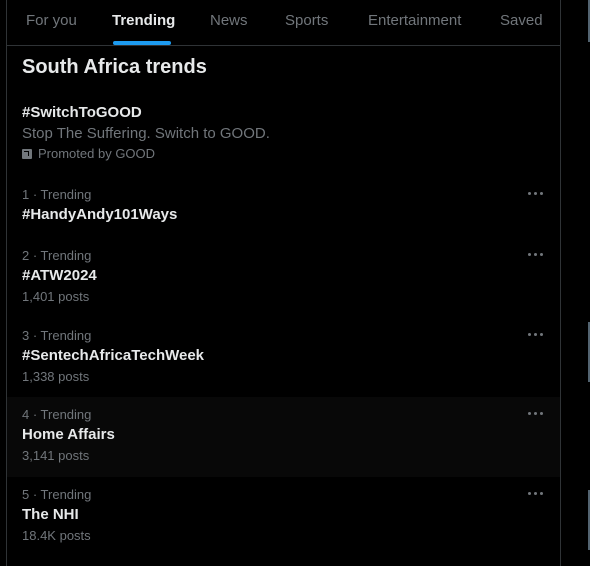 The height and width of the screenshot is (566, 590). Describe the element at coordinates (51, 22) in the screenshot. I see `tab-for-you: For you` at that location.